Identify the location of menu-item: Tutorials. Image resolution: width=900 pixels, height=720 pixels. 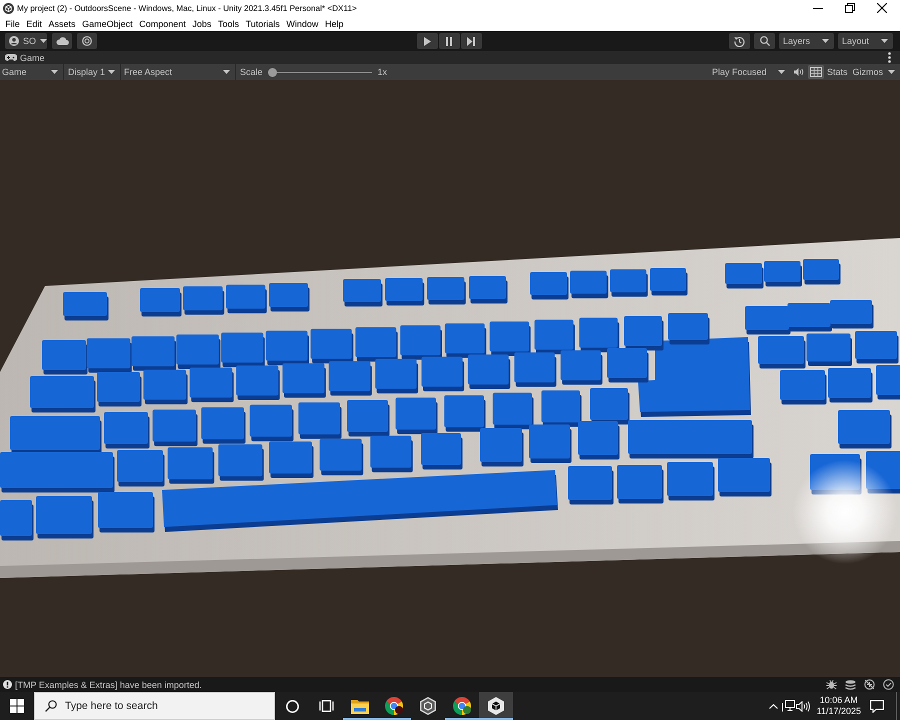
(263, 24).